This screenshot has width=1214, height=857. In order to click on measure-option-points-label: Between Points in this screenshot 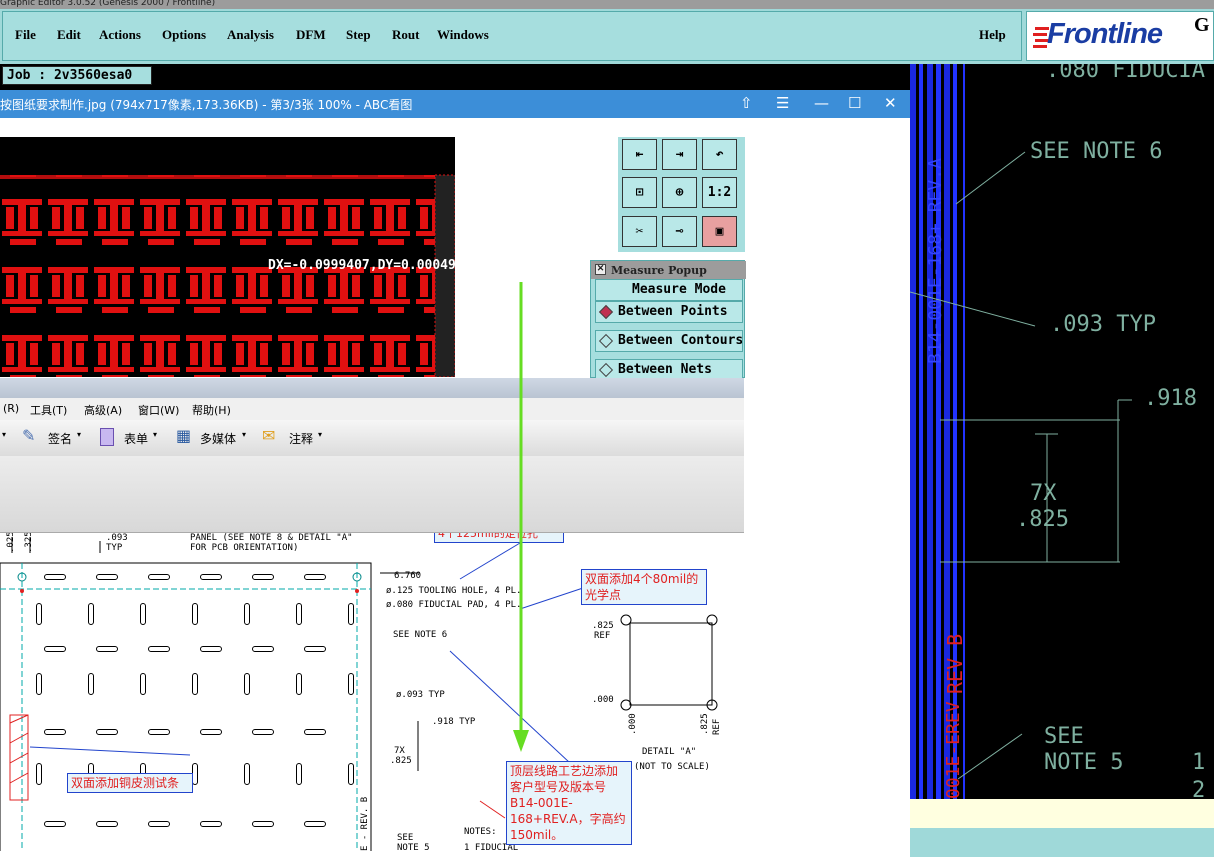, I will do `click(673, 311)`.